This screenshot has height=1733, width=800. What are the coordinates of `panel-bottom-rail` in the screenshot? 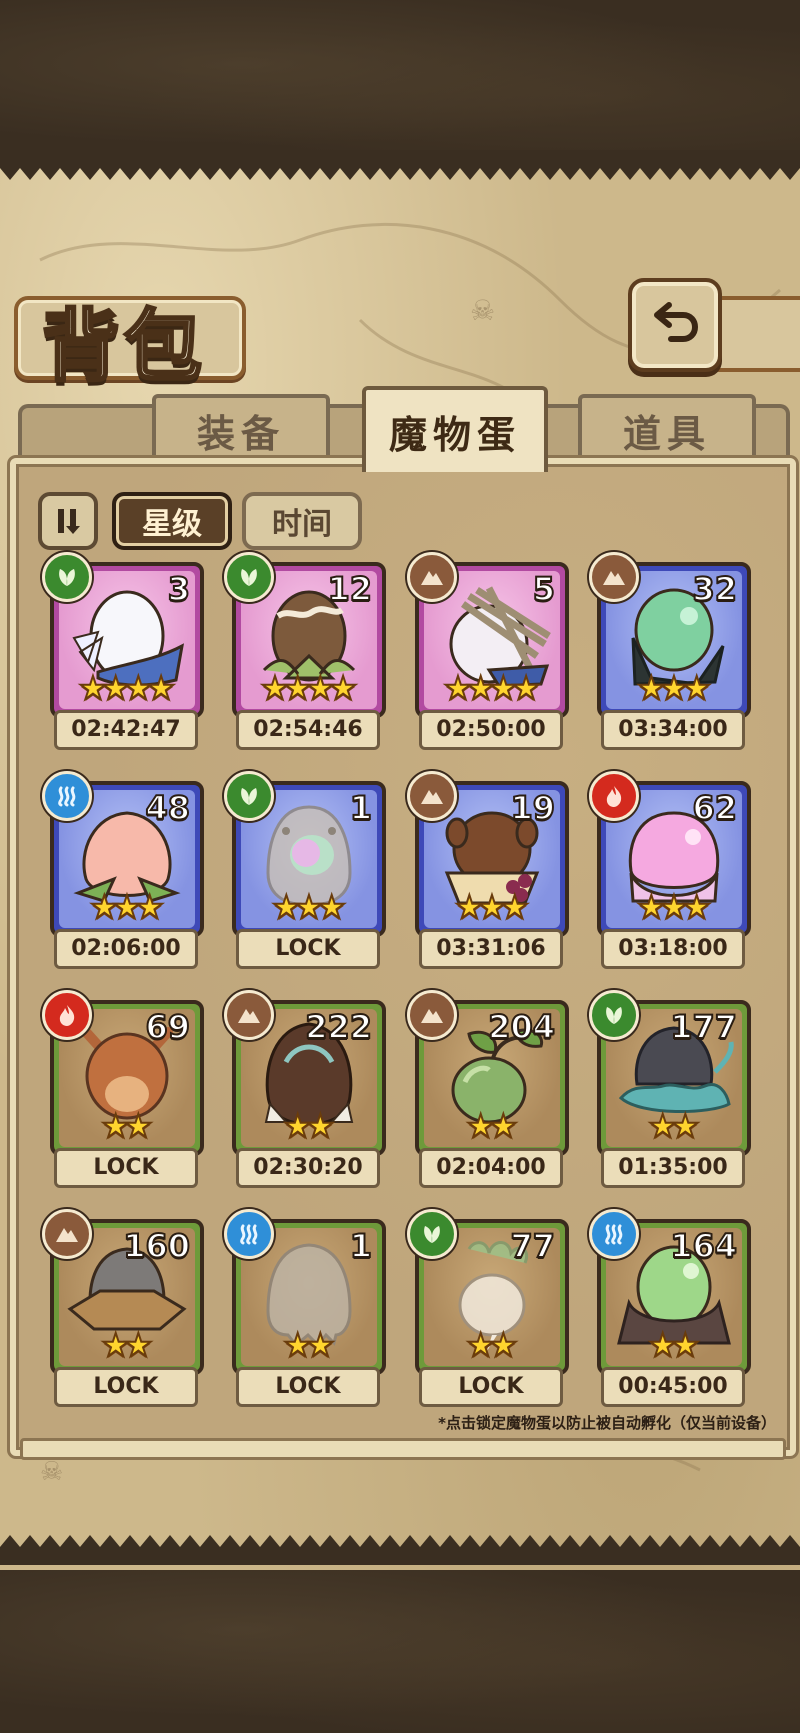 It's located at (403, 1449).